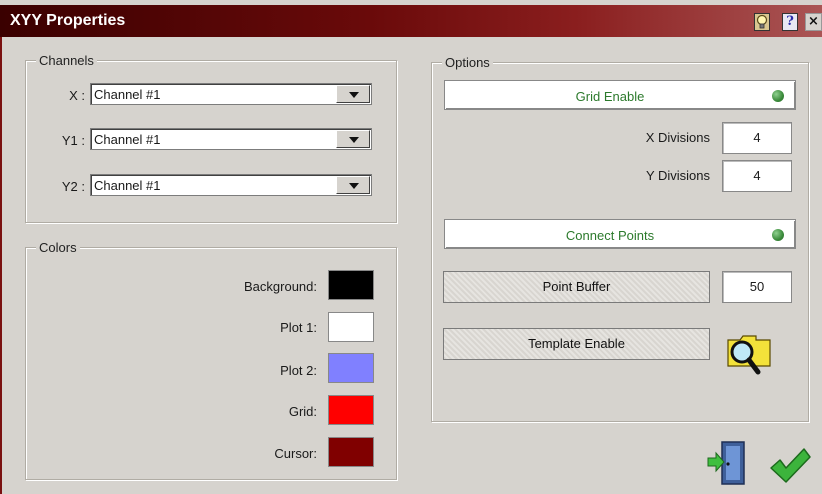 The image size is (822, 494). What do you see at coordinates (778, 96) in the screenshot?
I see `grid-enable-led-icon` at bounding box center [778, 96].